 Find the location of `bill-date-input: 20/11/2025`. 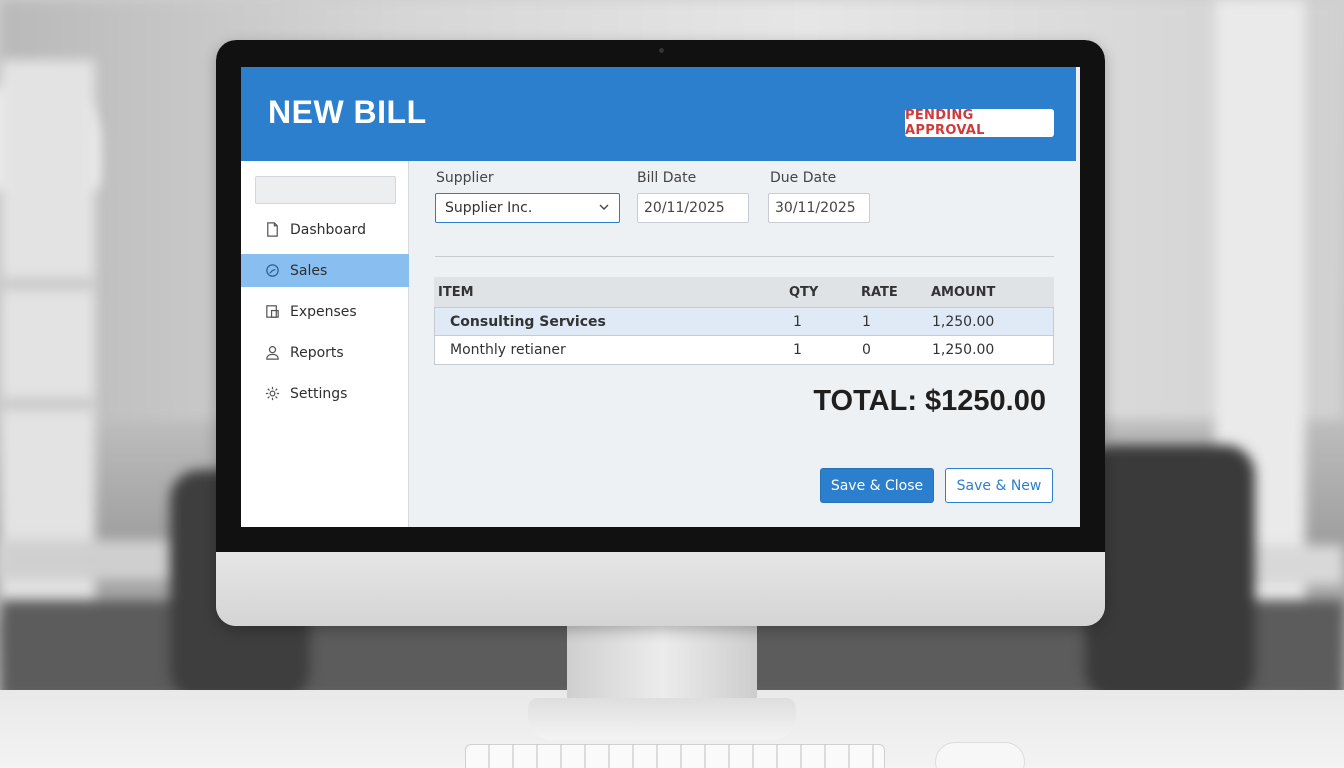

bill-date-input: 20/11/2025 is located at coordinates (693, 208).